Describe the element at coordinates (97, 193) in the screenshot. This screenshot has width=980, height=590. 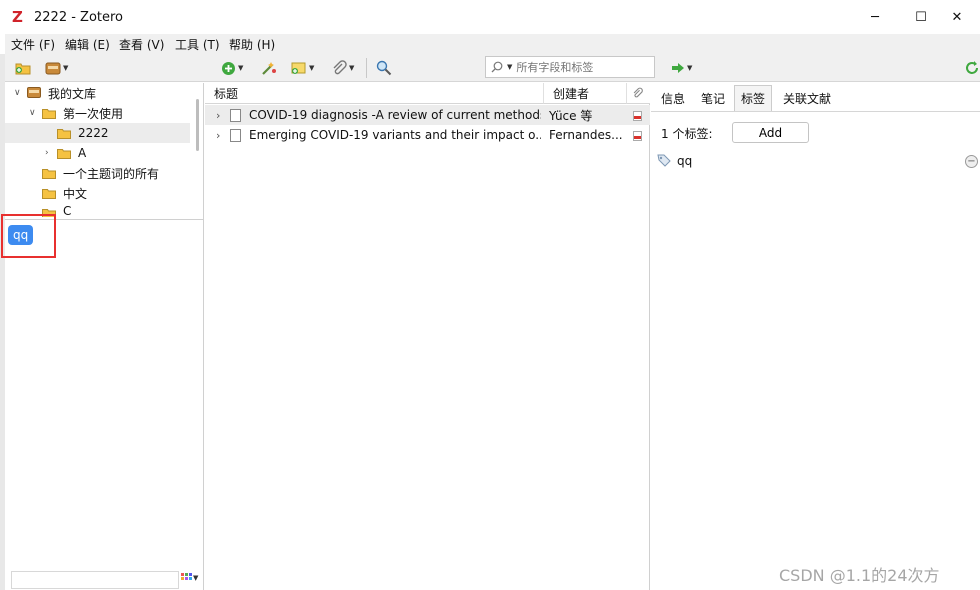
I see `collection-chinese: 中文` at that location.